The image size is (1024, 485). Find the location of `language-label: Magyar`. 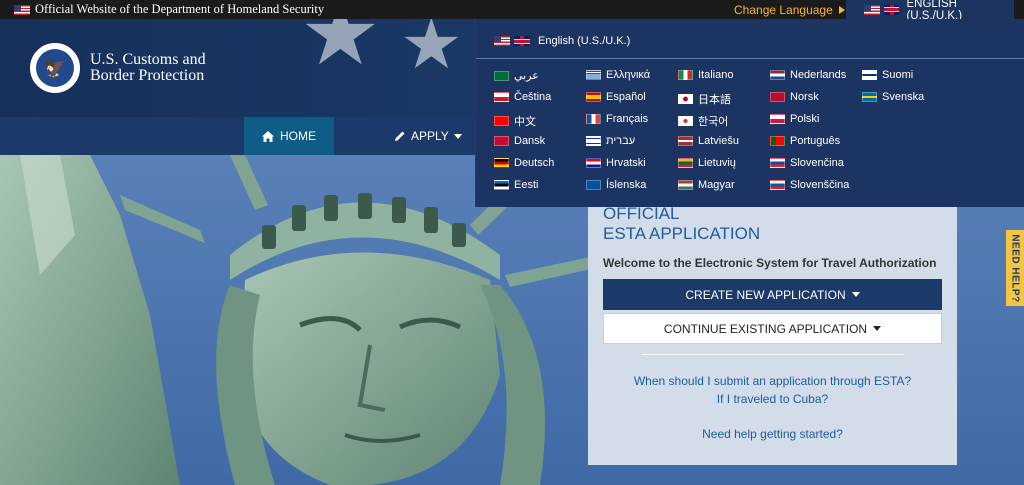

language-label: Magyar is located at coordinates (716, 185).